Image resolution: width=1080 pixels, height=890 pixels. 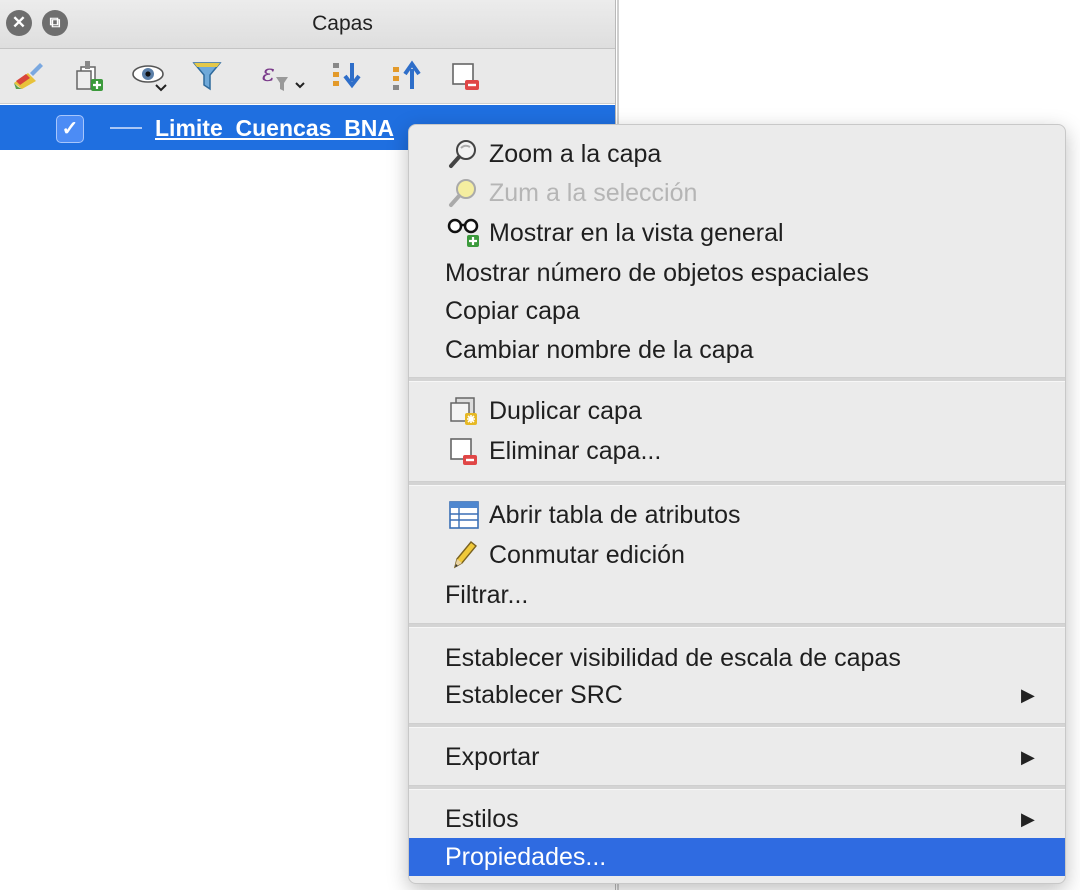 What do you see at coordinates (307, 24) in the screenshot?
I see `panel-titlebar: ✕ ⧉ Capas` at bounding box center [307, 24].